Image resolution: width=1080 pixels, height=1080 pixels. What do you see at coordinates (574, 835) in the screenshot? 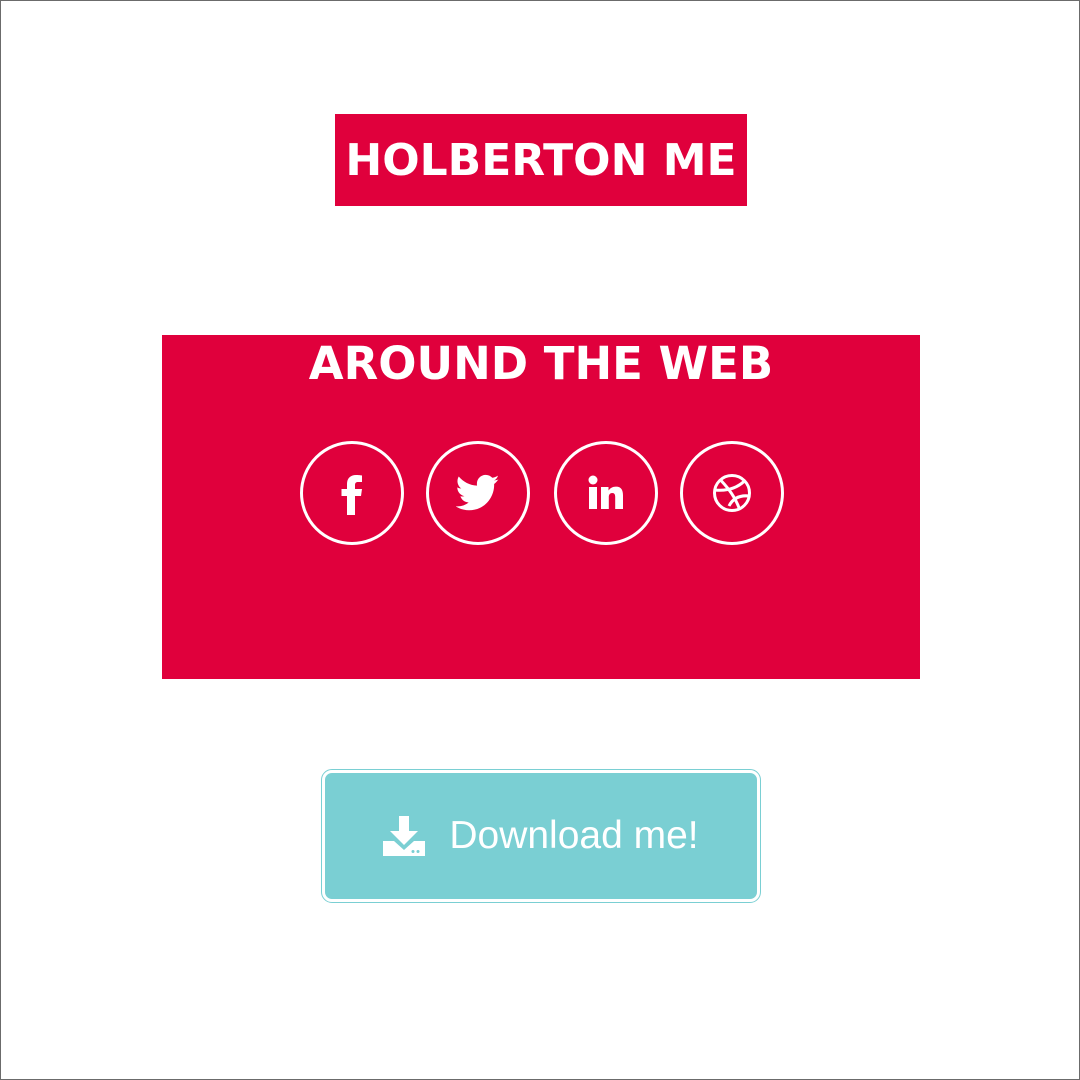
I see `download-label: Download me!` at bounding box center [574, 835].